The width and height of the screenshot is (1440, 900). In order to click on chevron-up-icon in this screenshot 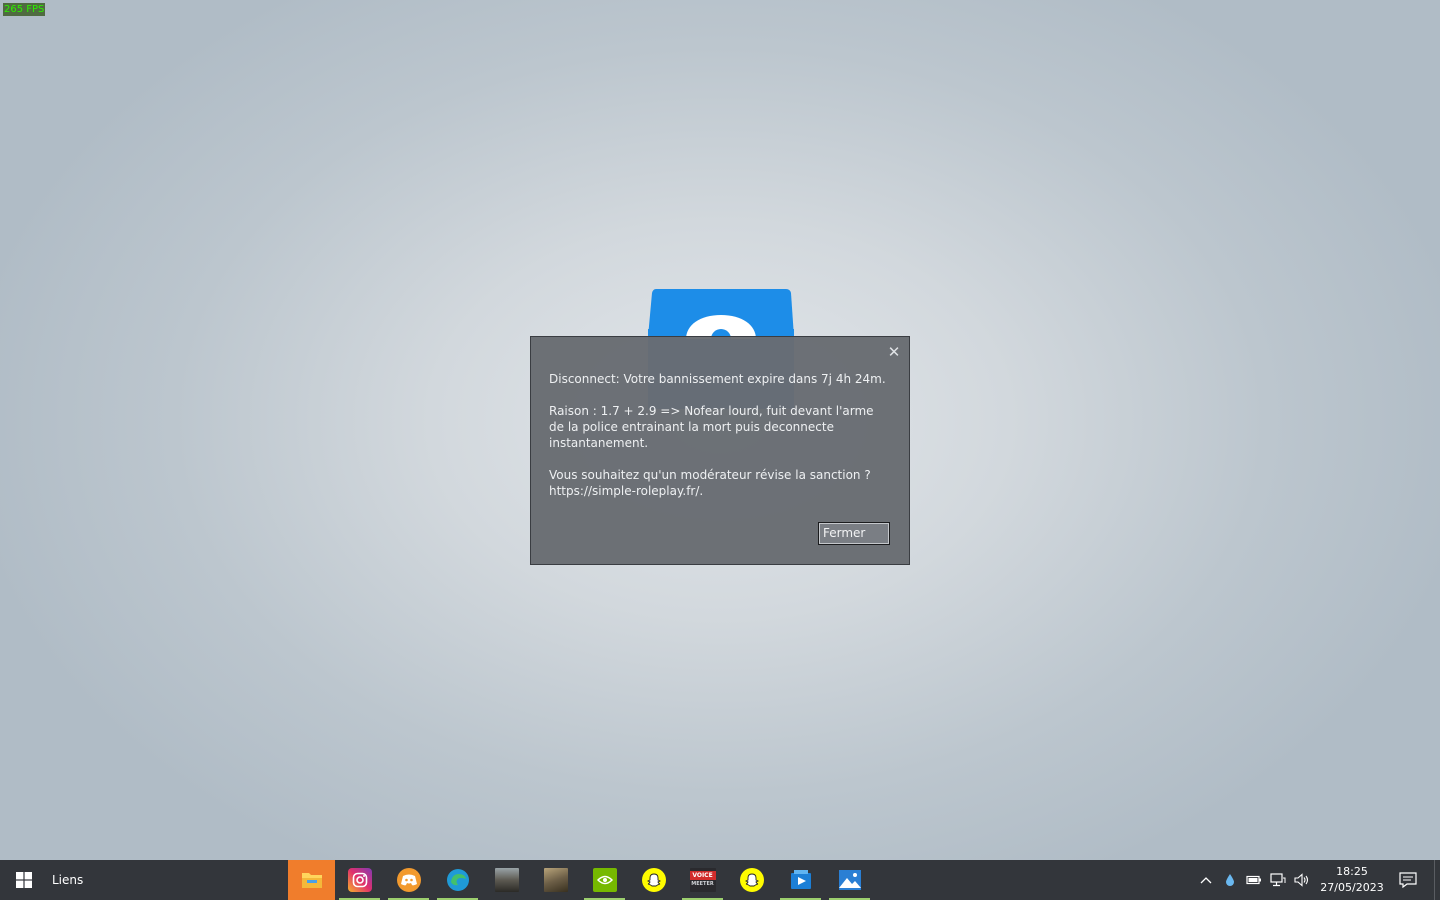, I will do `click(1206, 880)`.